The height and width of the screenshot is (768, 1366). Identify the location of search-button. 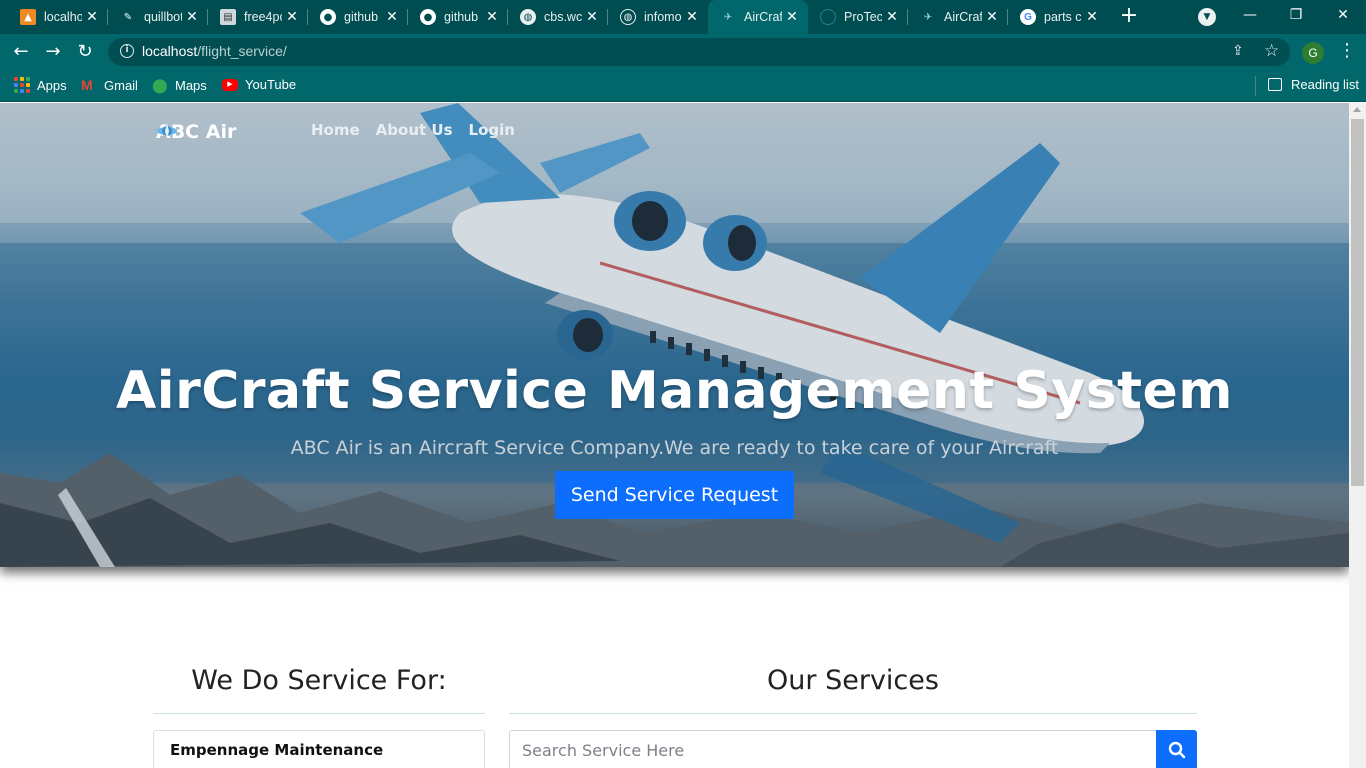
(1176, 749).